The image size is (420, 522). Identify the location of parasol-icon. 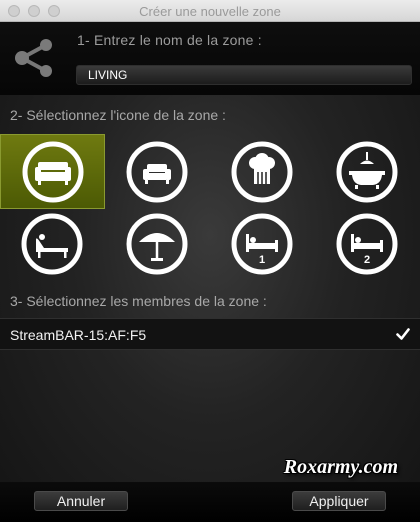
(157, 244).